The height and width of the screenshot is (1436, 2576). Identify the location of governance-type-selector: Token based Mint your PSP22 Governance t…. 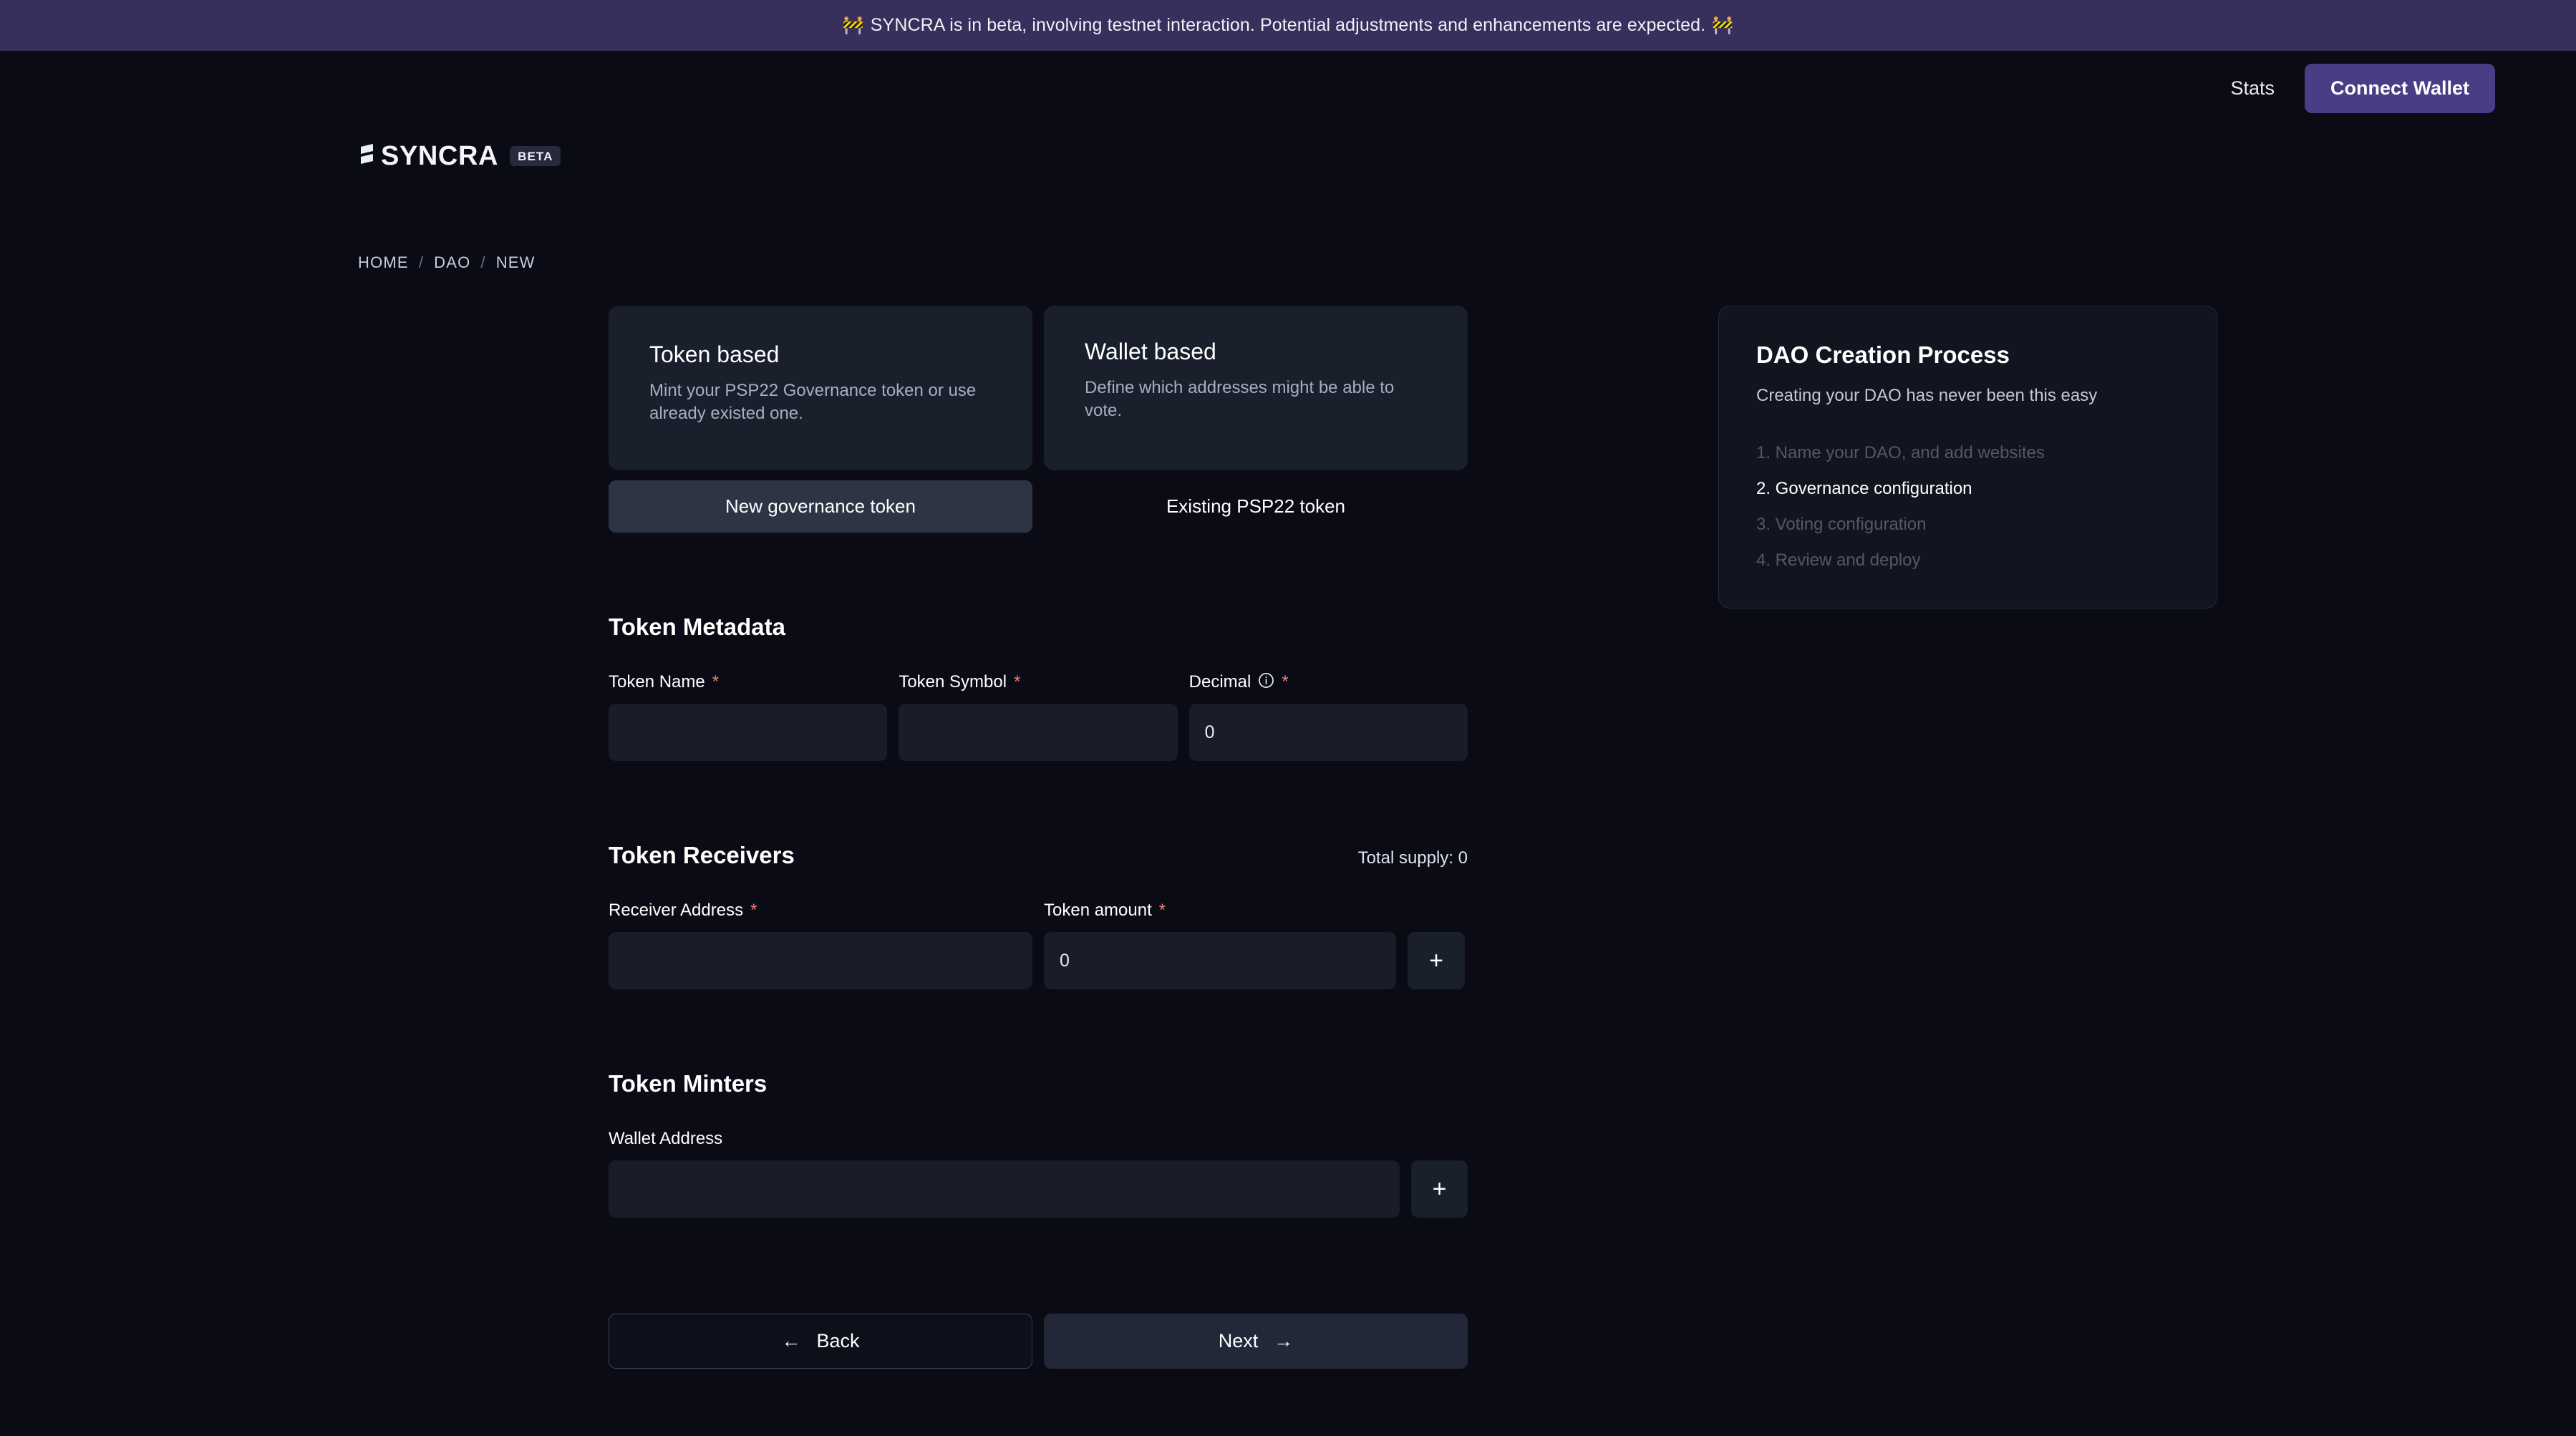
(1038, 419).